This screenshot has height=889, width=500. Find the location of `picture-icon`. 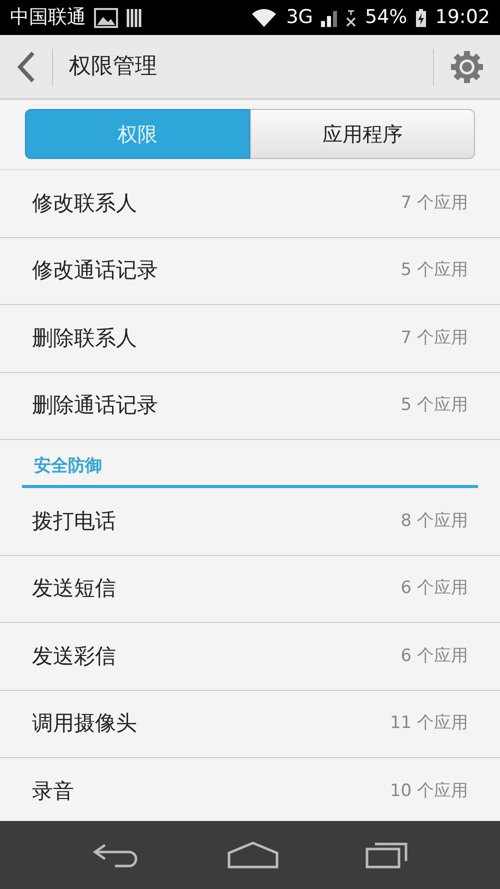

picture-icon is located at coordinates (106, 18).